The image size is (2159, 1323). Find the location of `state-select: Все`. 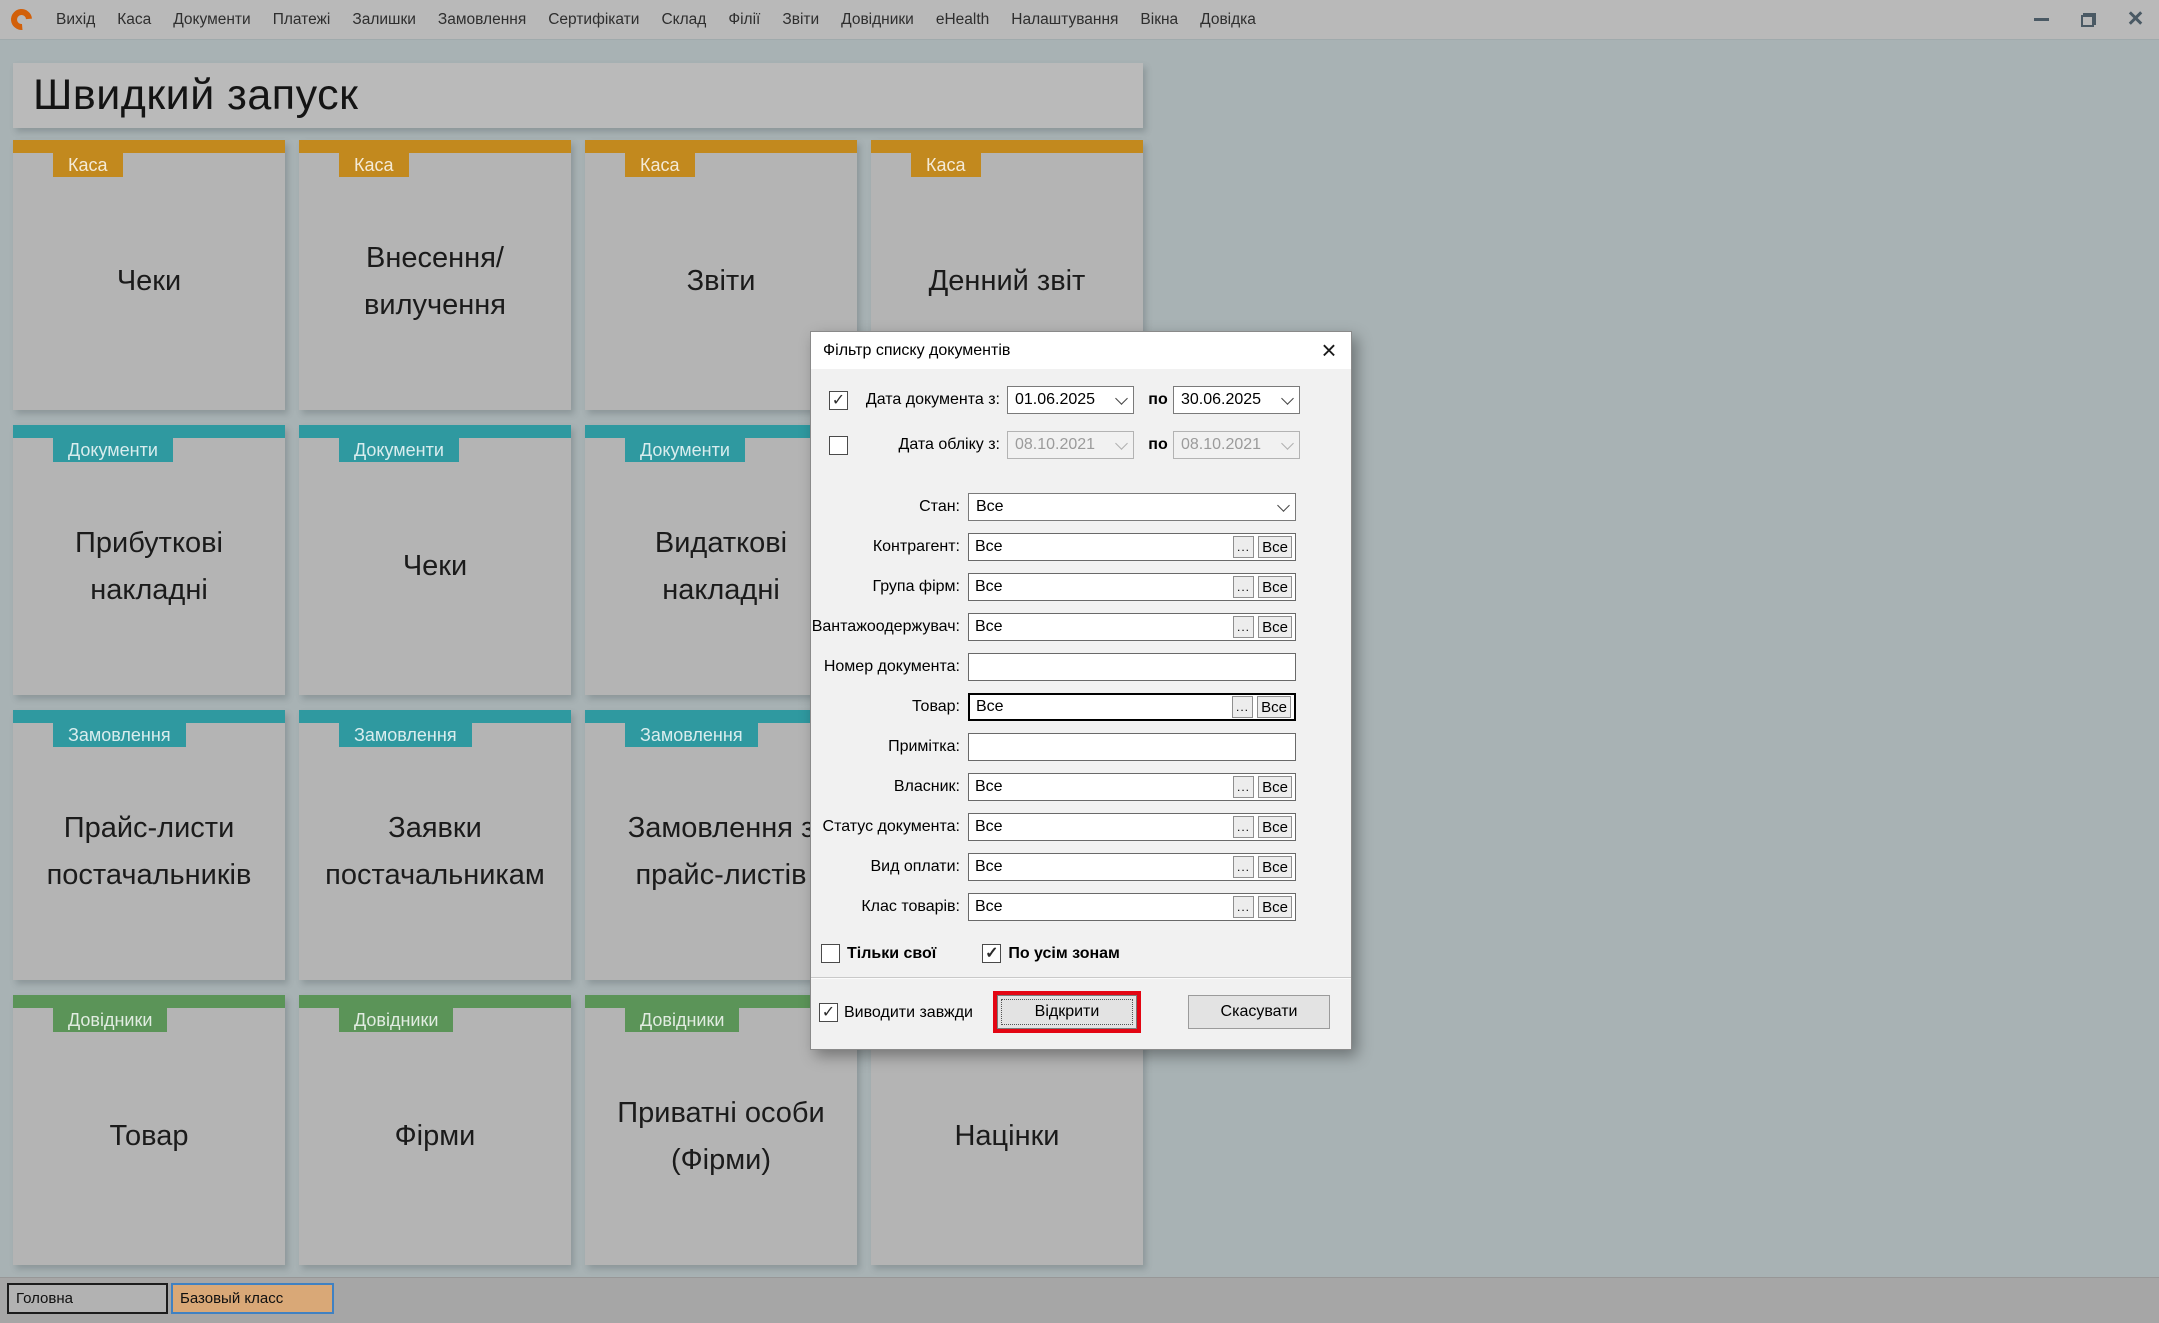

state-select: Все is located at coordinates (1132, 507).